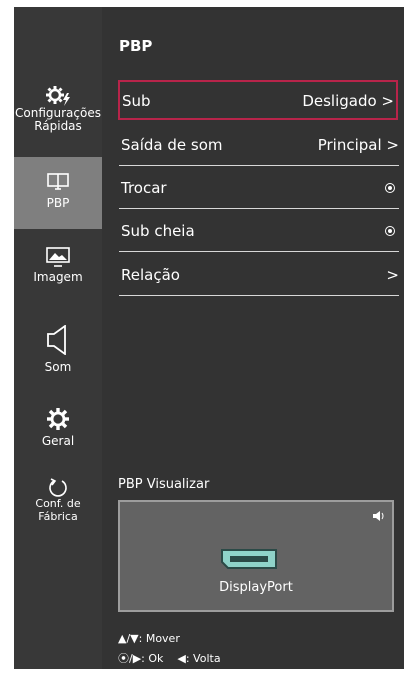  What do you see at coordinates (58, 441) in the screenshot?
I see `sidebar-item-label: Geral` at bounding box center [58, 441].